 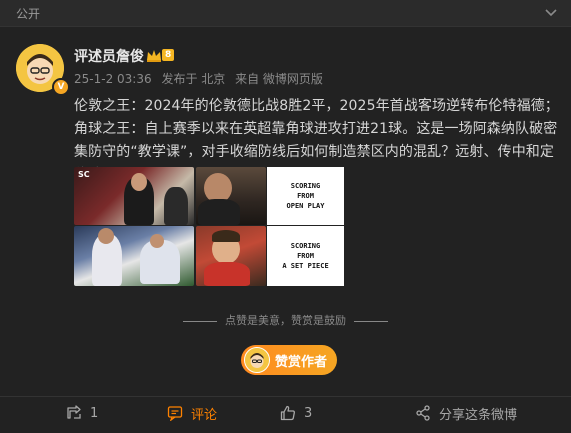 What do you see at coordinates (82, 413) in the screenshot?
I see `repost-button: 1` at bounding box center [82, 413].